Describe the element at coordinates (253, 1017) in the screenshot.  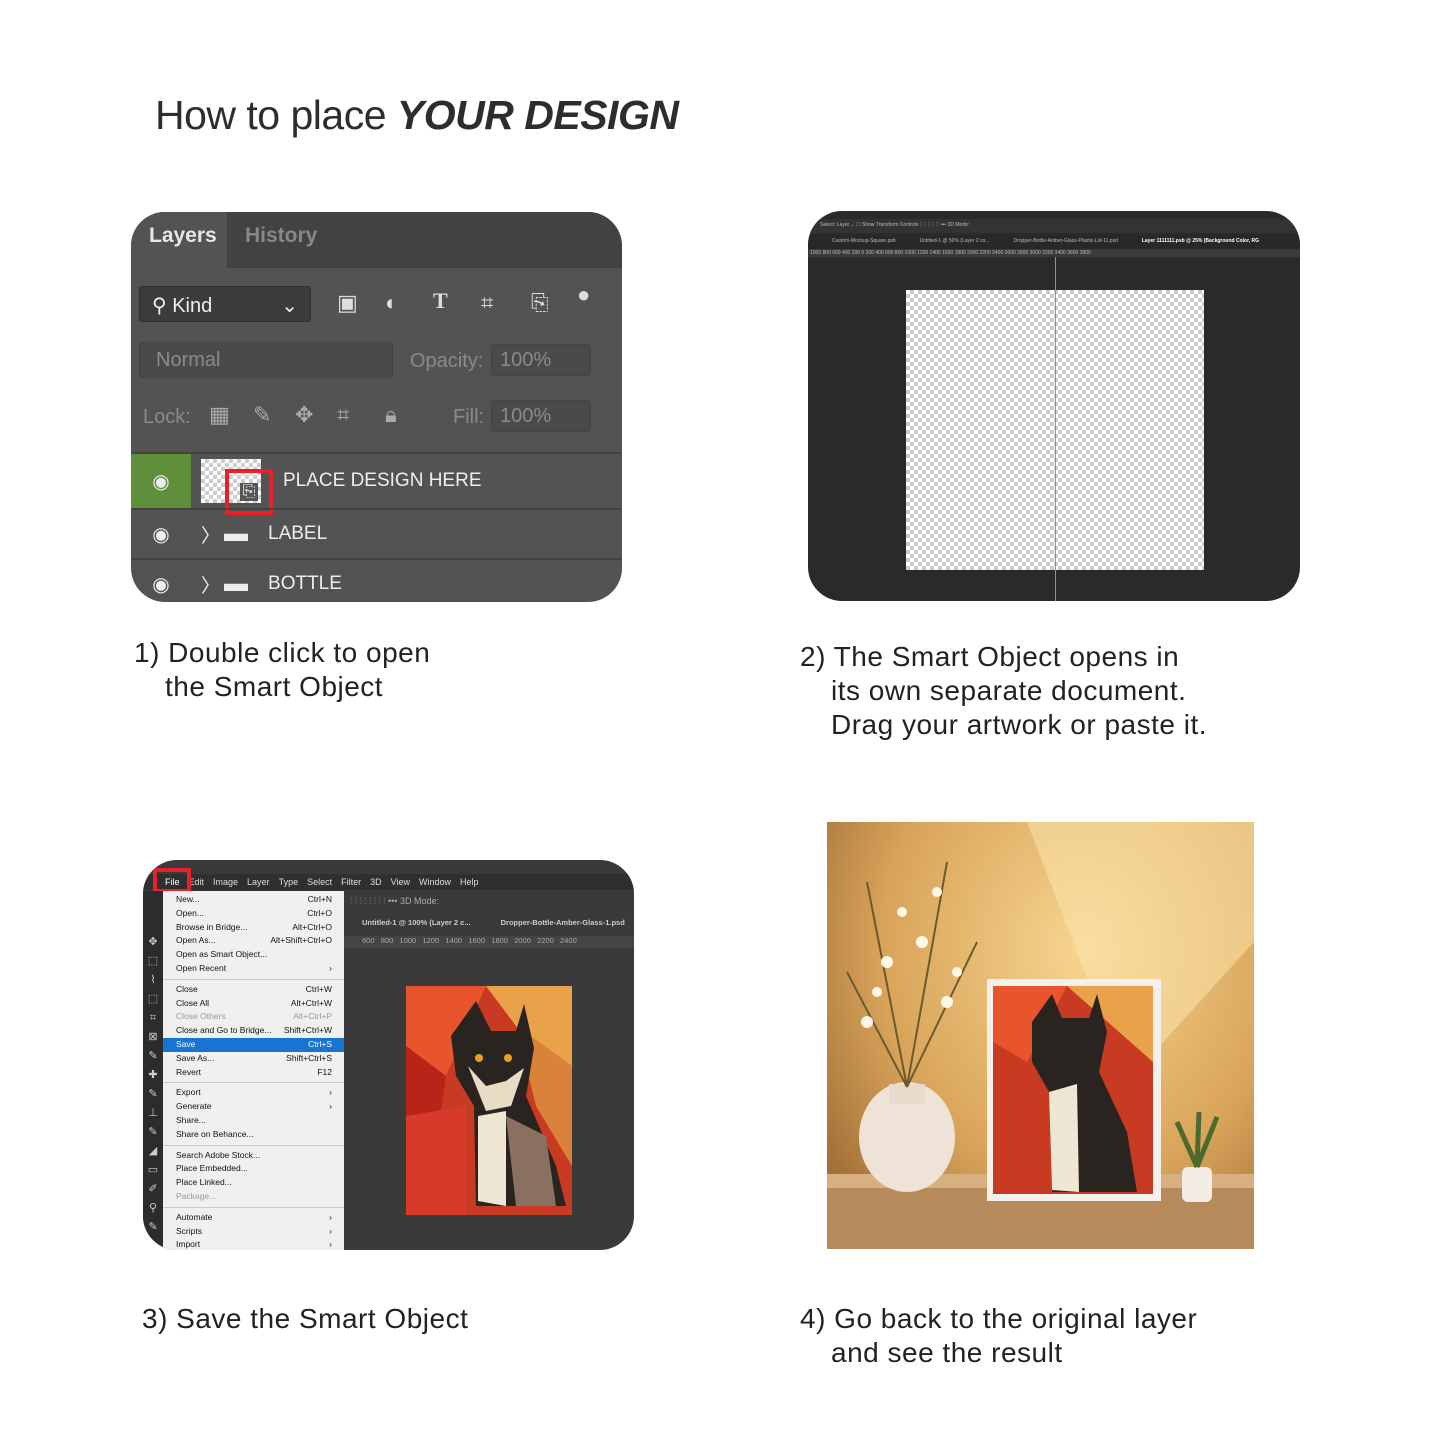
I see `menu-item-close-others: Close Others Alt+Ctrl+P` at that location.